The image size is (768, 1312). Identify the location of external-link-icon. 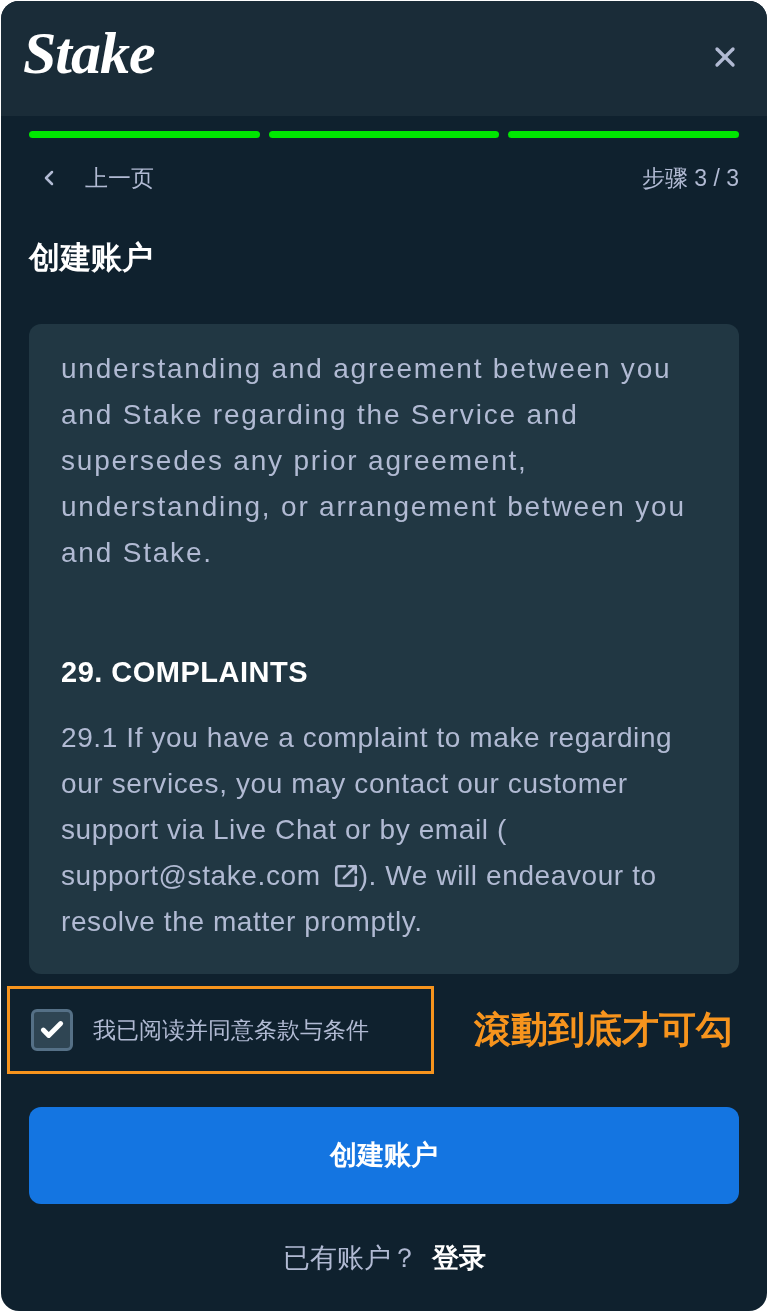
(345, 876).